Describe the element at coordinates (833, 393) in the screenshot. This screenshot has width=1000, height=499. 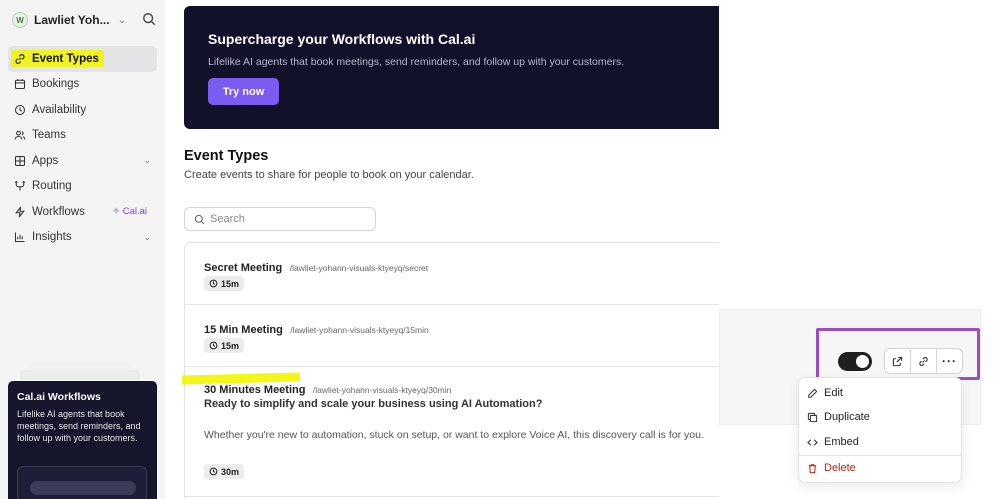
I see `menu-item-label: Edit` at that location.